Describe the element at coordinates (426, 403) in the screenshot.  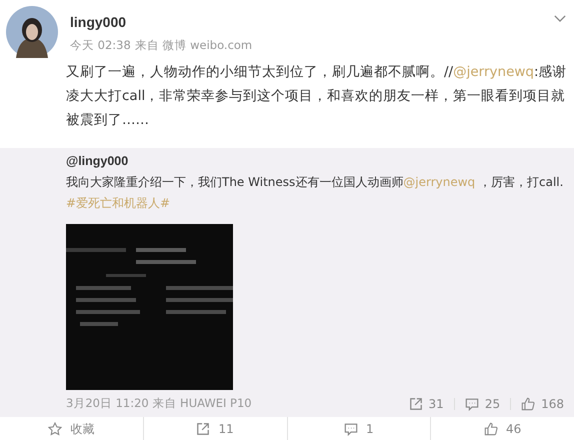
I see `repost-count: 31` at that location.